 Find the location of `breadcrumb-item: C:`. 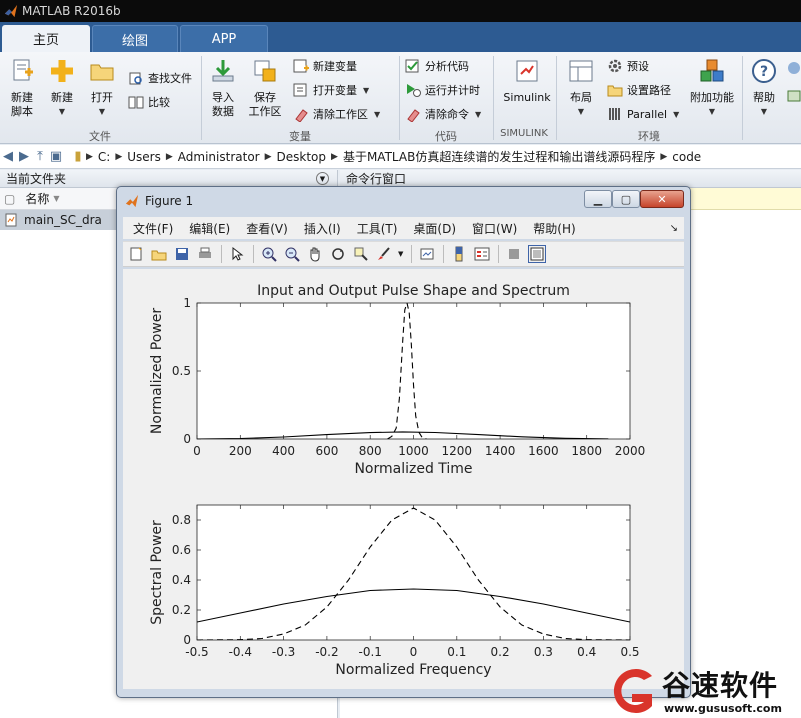

breadcrumb-item: C: is located at coordinates (104, 157).